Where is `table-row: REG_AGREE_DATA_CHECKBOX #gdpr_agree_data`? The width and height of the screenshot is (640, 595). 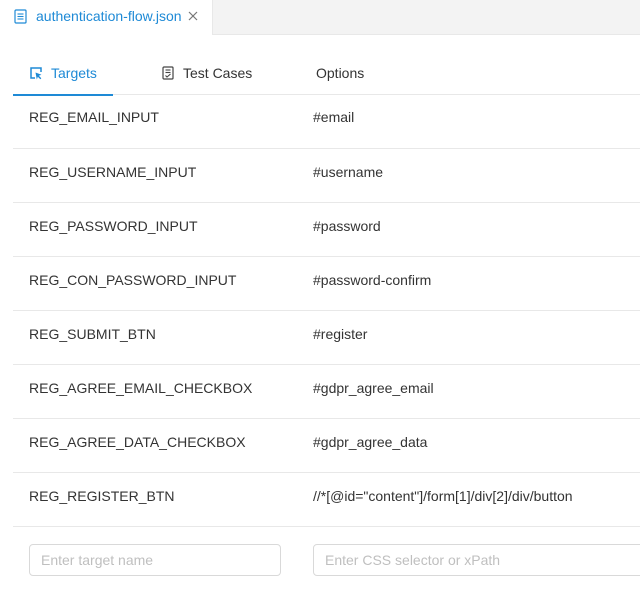
table-row: REG_AGREE_DATA_CHECKBOX #gdpr_agree_data is located at coordinates (326, 446).